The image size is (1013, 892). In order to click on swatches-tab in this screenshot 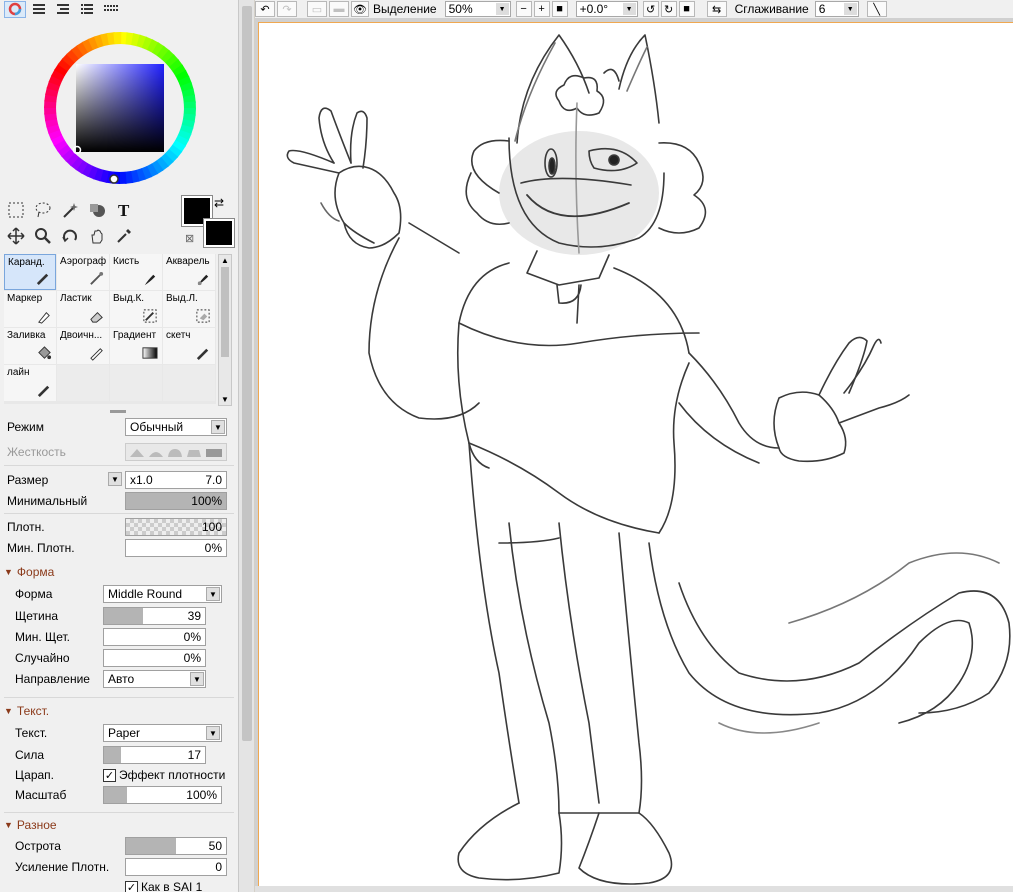, I will do `click(111, 9)`.